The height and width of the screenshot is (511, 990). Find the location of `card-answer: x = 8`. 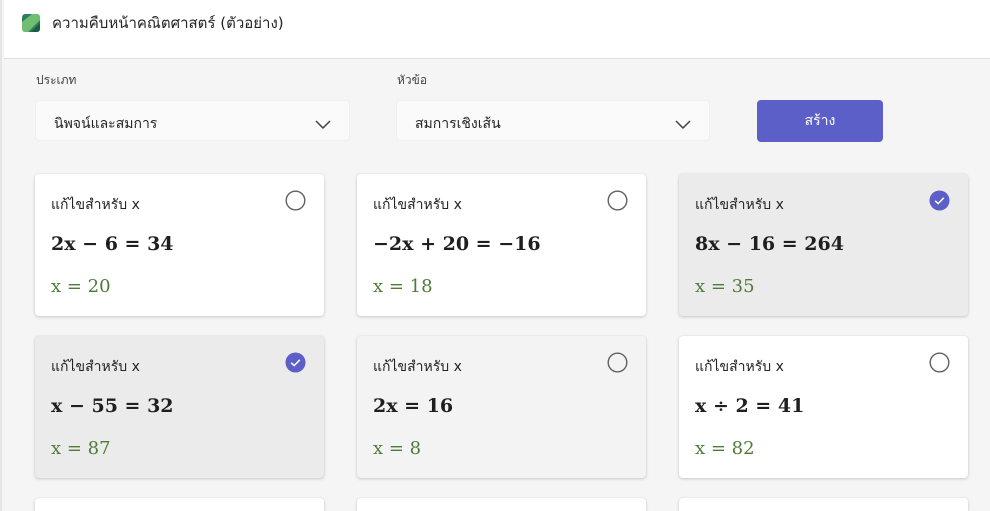

card-answer: x = 8 is located at coordinates (397, 448).